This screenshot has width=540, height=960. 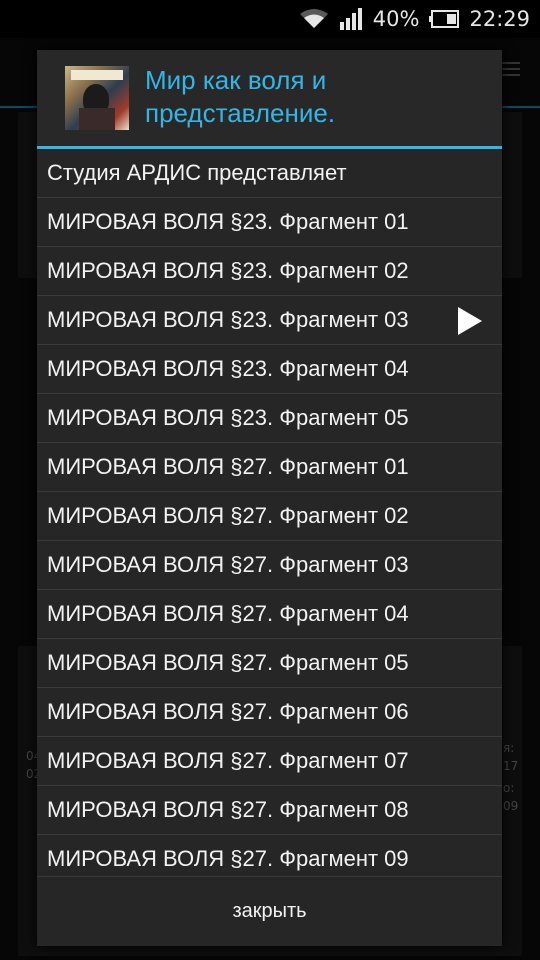 What do you see at coordinates (228, 270) in the screenshot?
I see `track-label: МИРОВАЯ ВОЛЯ §23. Фрагмент 02` at bounding box center [228, 270].